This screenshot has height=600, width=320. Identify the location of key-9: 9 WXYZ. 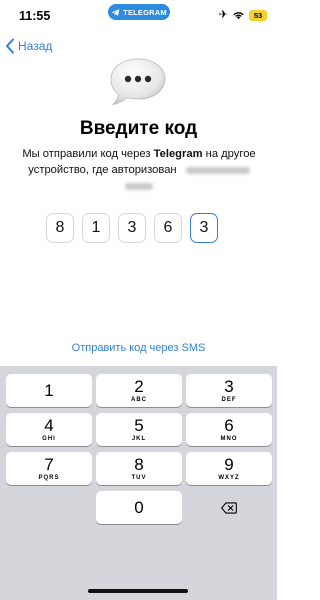
(229, 468).